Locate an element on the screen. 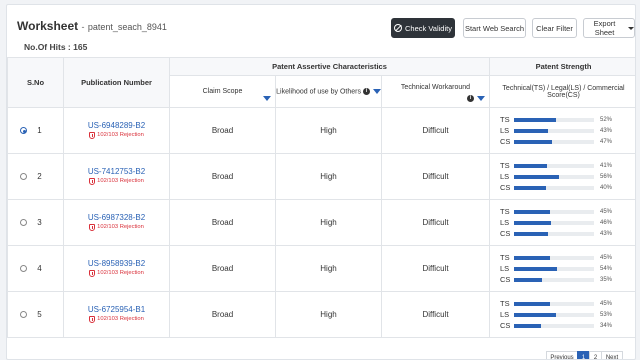  publication-cell: US-6948289-B2 102/103 Rejection is located at coordinates (116, 130).